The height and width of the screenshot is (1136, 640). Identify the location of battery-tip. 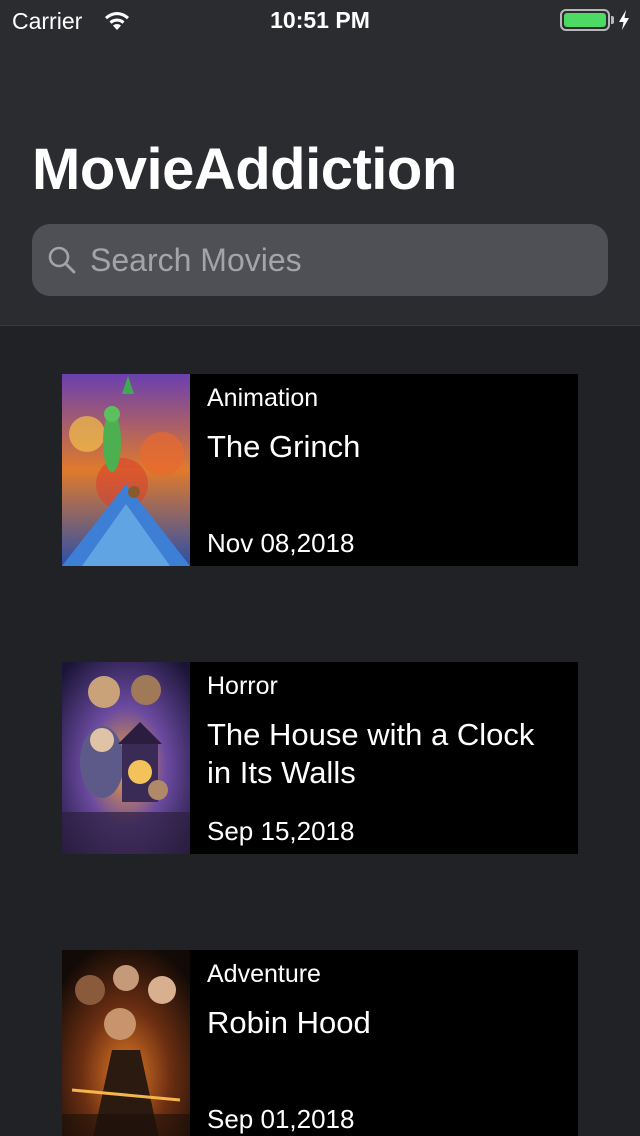
(612, 20).